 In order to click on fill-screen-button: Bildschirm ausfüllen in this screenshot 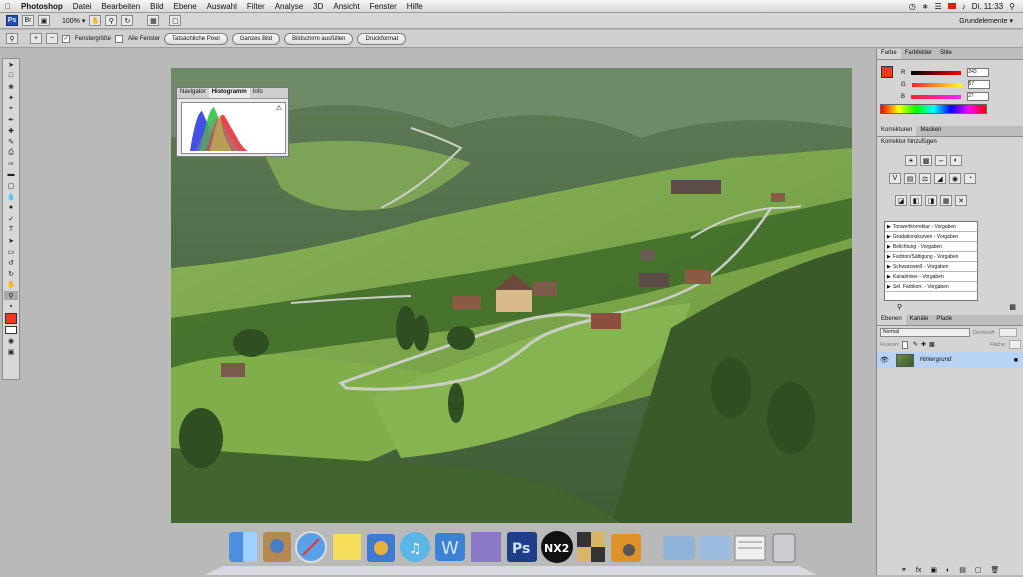, I will do `click(319, 38)`.